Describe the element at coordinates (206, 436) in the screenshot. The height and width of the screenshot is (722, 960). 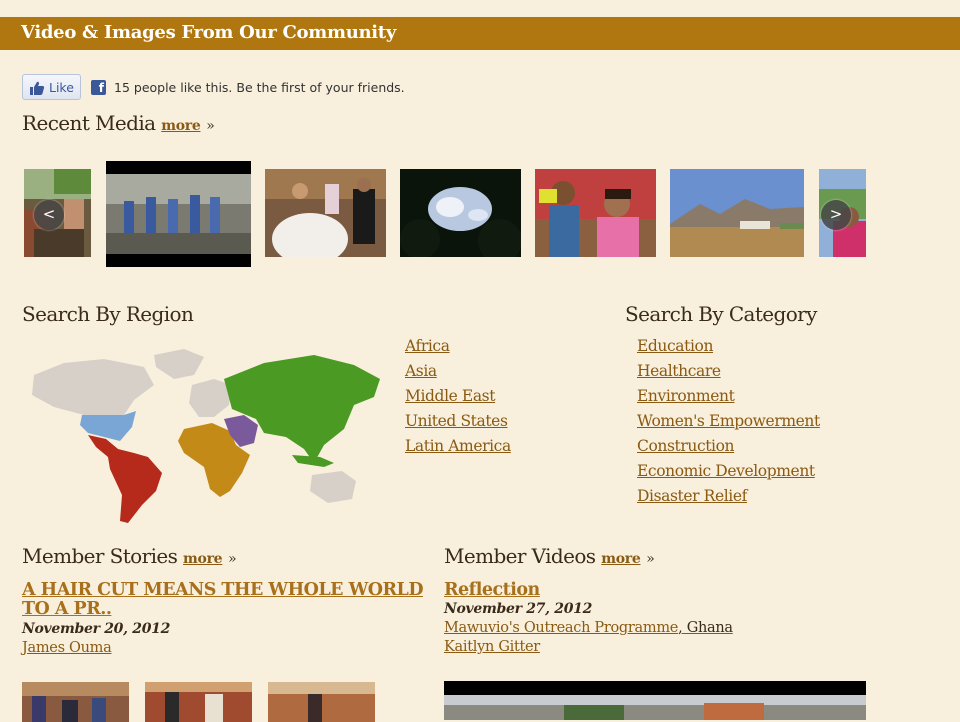
I see `world-map` at that location.